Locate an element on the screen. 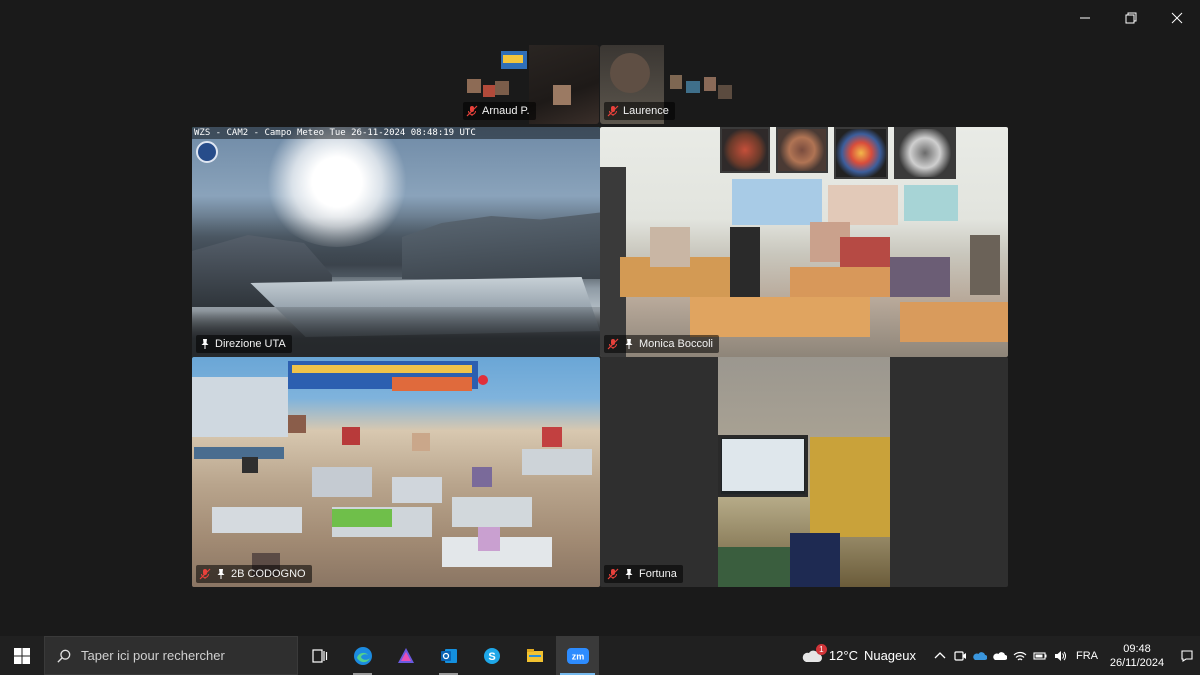 Image resolution: width=1200 pixels, height=675 pixels. skype-app: S is located at coordinates (491, 655).